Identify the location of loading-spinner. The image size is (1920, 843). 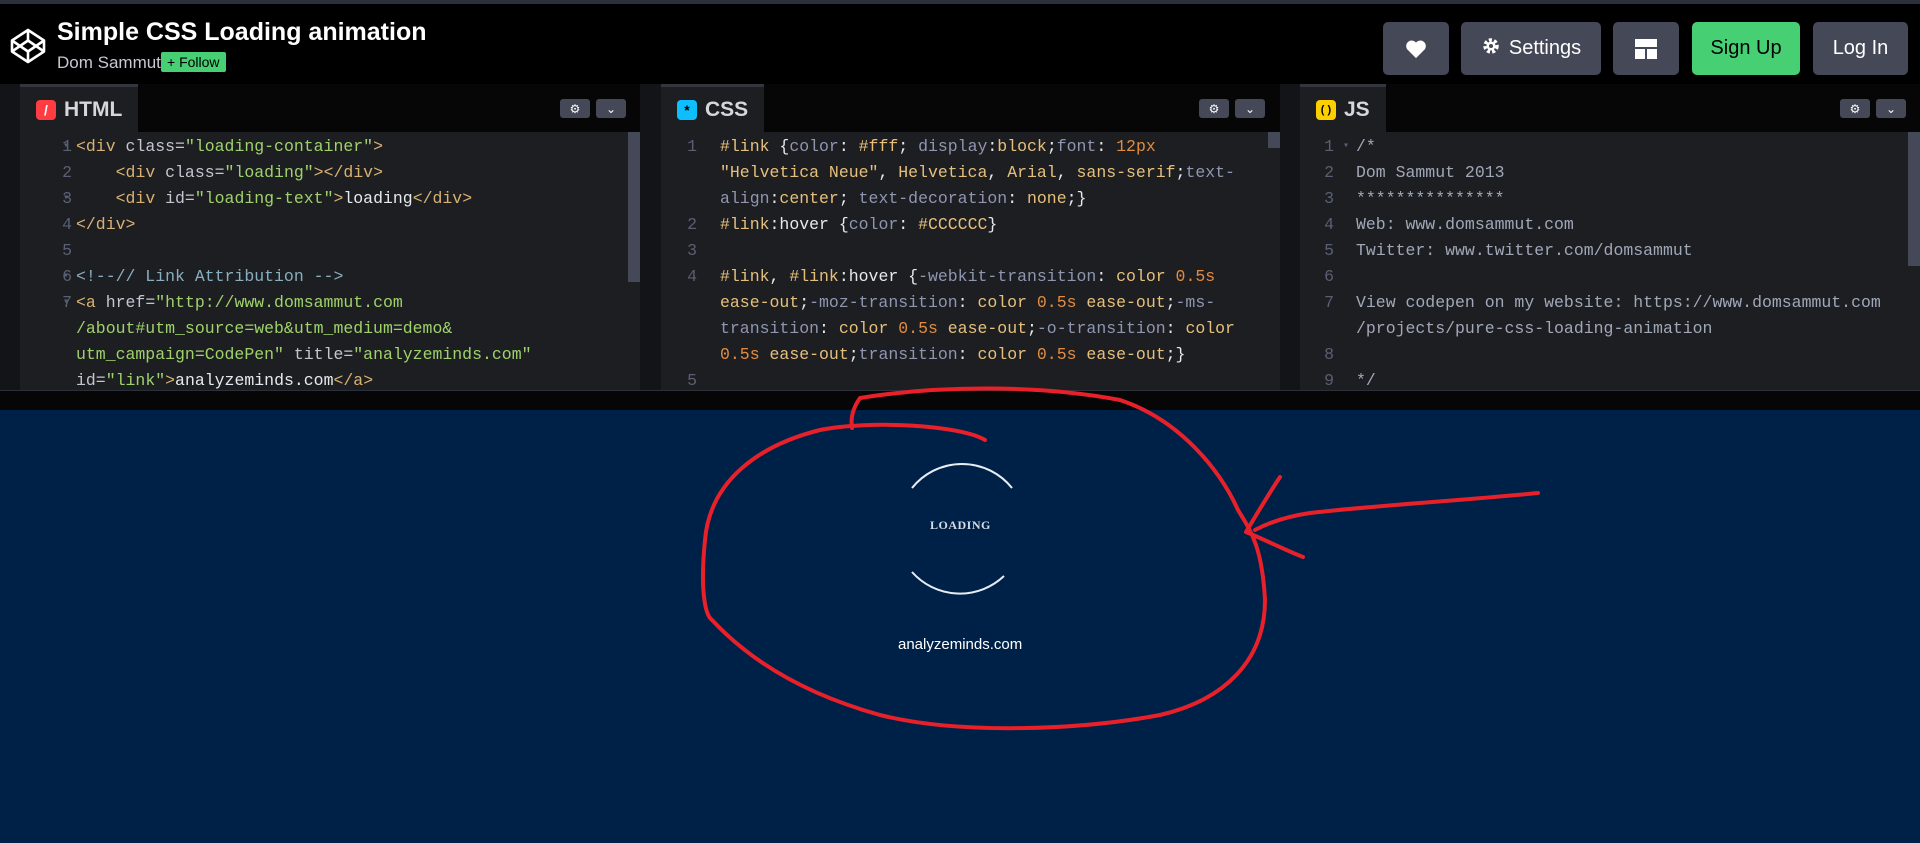
(962, 528).